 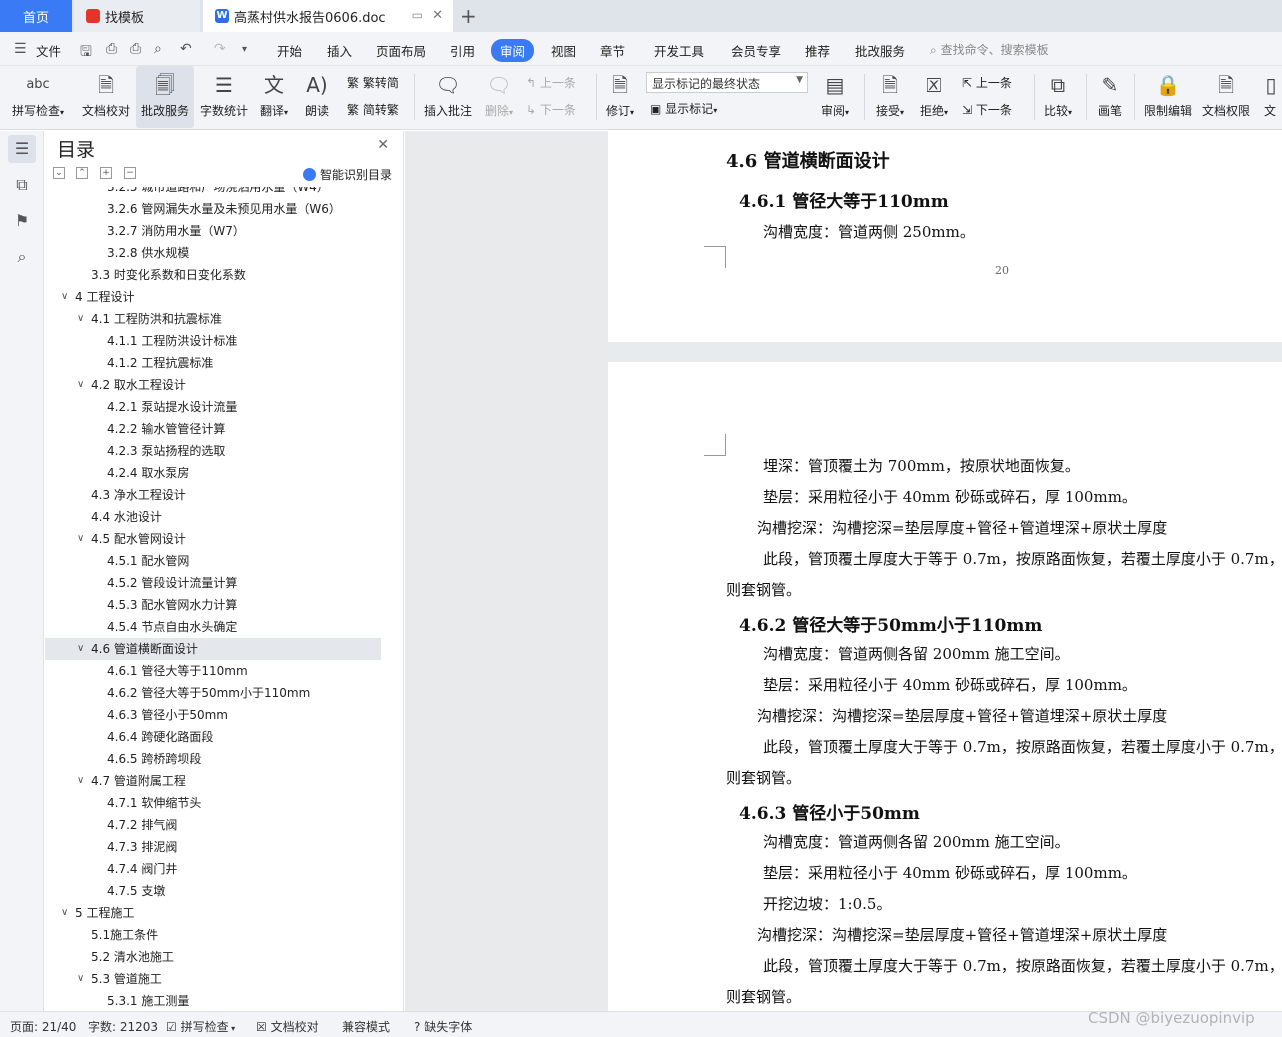 I want to click on save-icon: 🖫, so click(x=86, y=53).